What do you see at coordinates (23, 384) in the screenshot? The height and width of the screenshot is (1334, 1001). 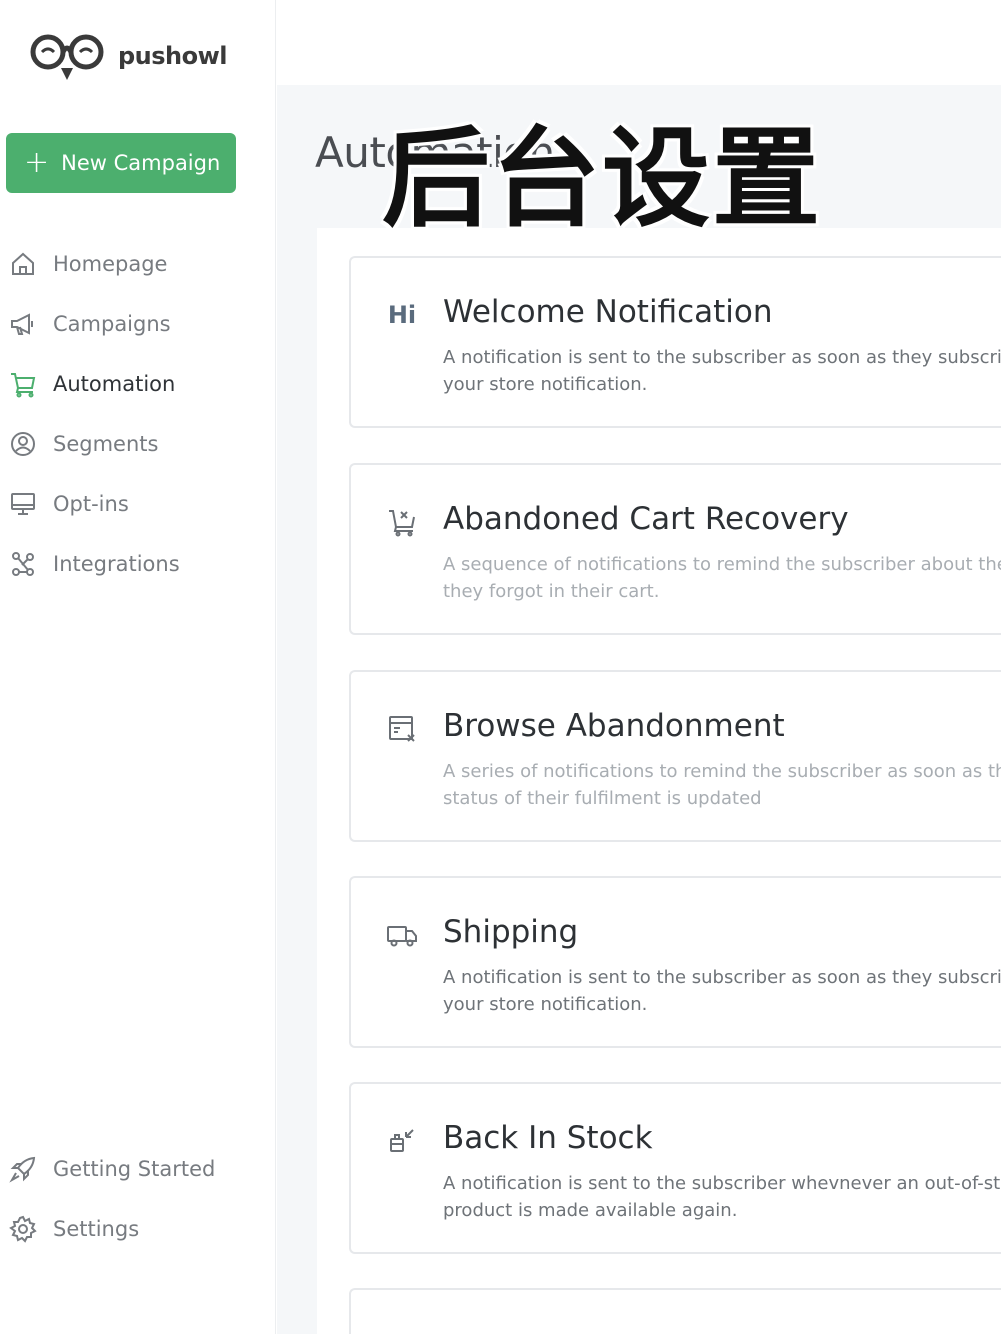 I see `cart-icon` at bounding box center [23, 384].